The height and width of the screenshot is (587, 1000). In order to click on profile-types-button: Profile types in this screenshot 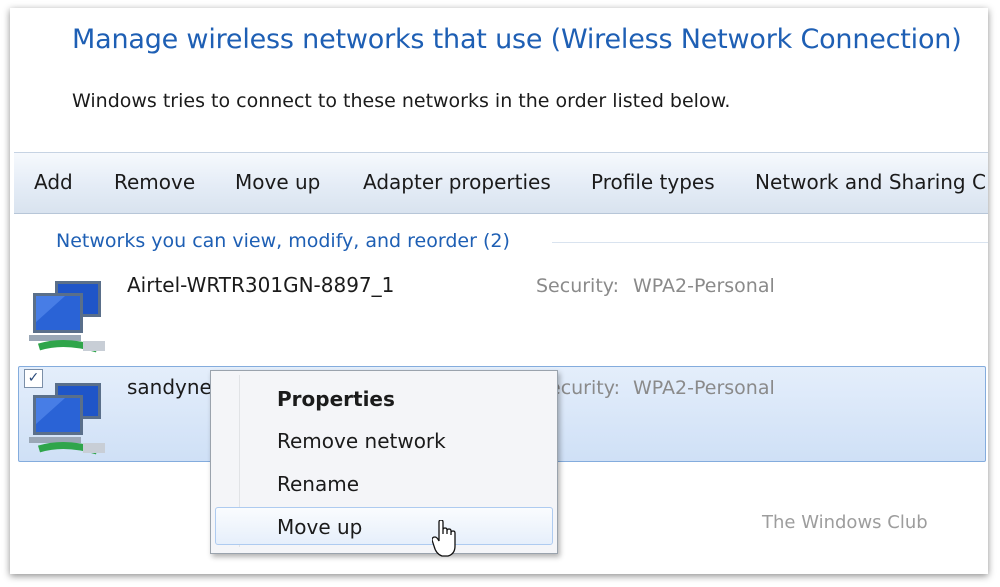, I will do `click(653, 182)`.